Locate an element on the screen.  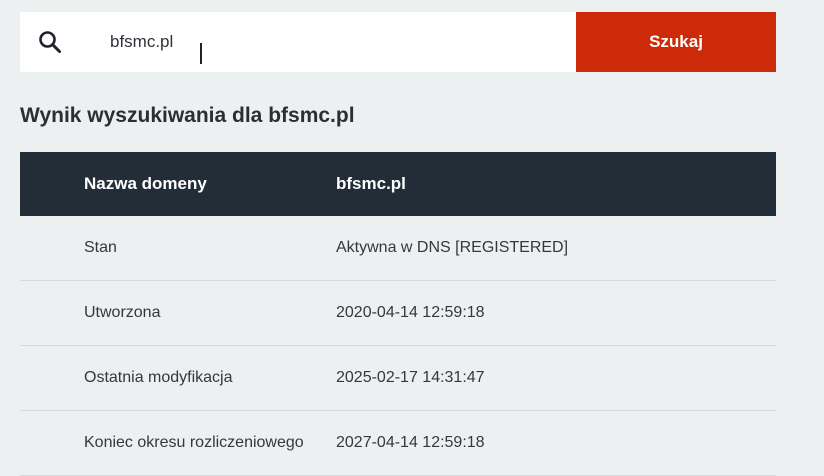
search-icon is located at coordinates (50, 42).